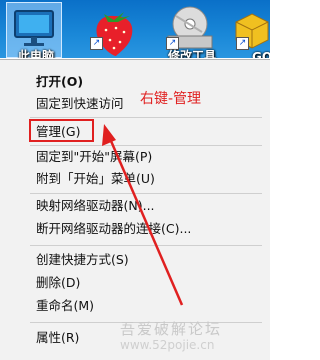 The image size is (320, 360). I want to click on watermark-text: 吾爱破解论坛, so click(171, 329).